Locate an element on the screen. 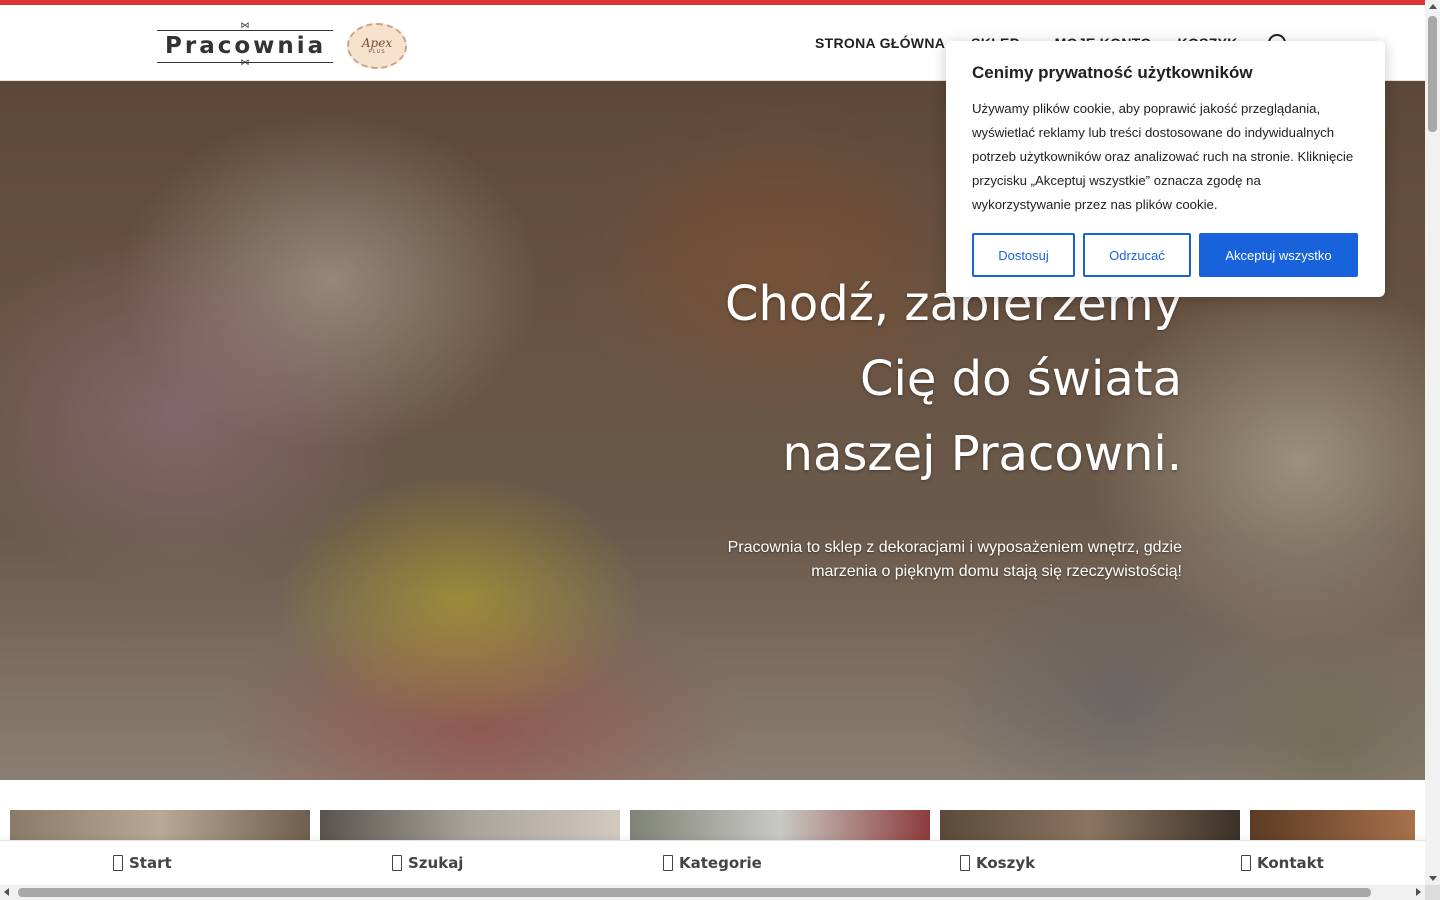 This screenshot has height=900, width=1440. scroll-right-arrow-icon is located at coordinates (1418, 892).